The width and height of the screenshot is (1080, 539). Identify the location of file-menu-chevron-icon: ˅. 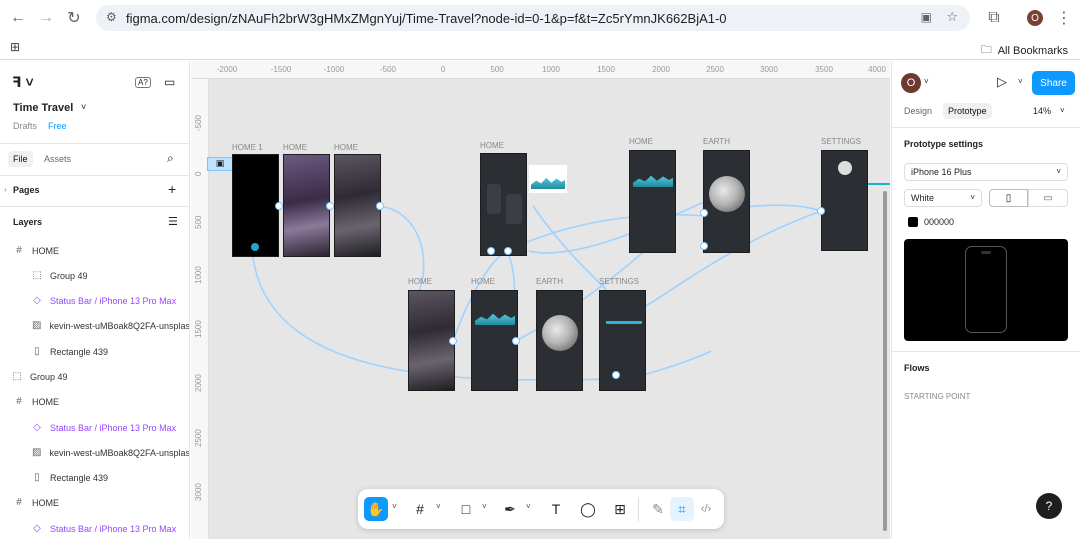
(83, 107).